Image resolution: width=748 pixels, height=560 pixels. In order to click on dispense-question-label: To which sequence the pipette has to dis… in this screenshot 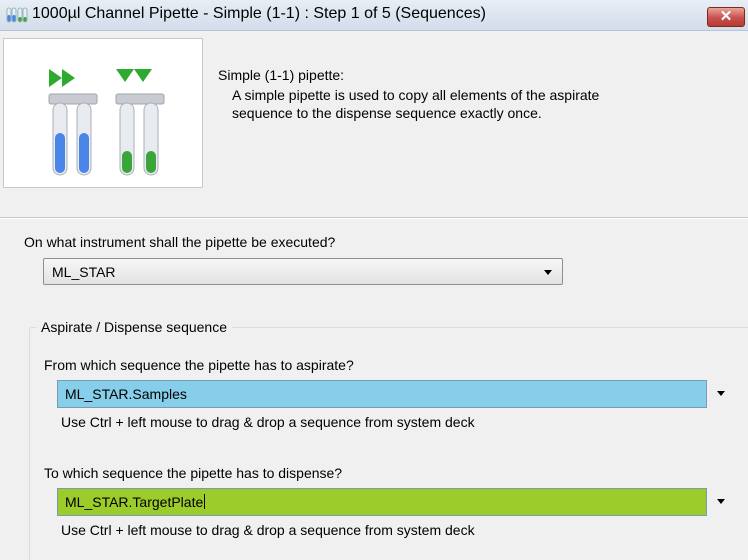, I will do `click(193, 473)`.